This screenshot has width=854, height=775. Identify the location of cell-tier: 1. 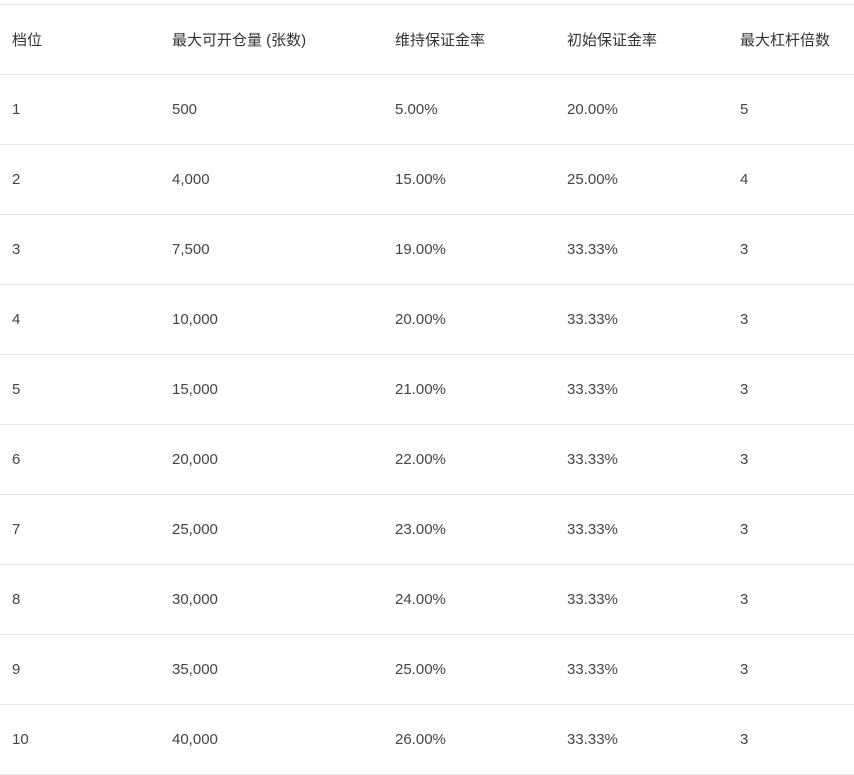
(86, 109).